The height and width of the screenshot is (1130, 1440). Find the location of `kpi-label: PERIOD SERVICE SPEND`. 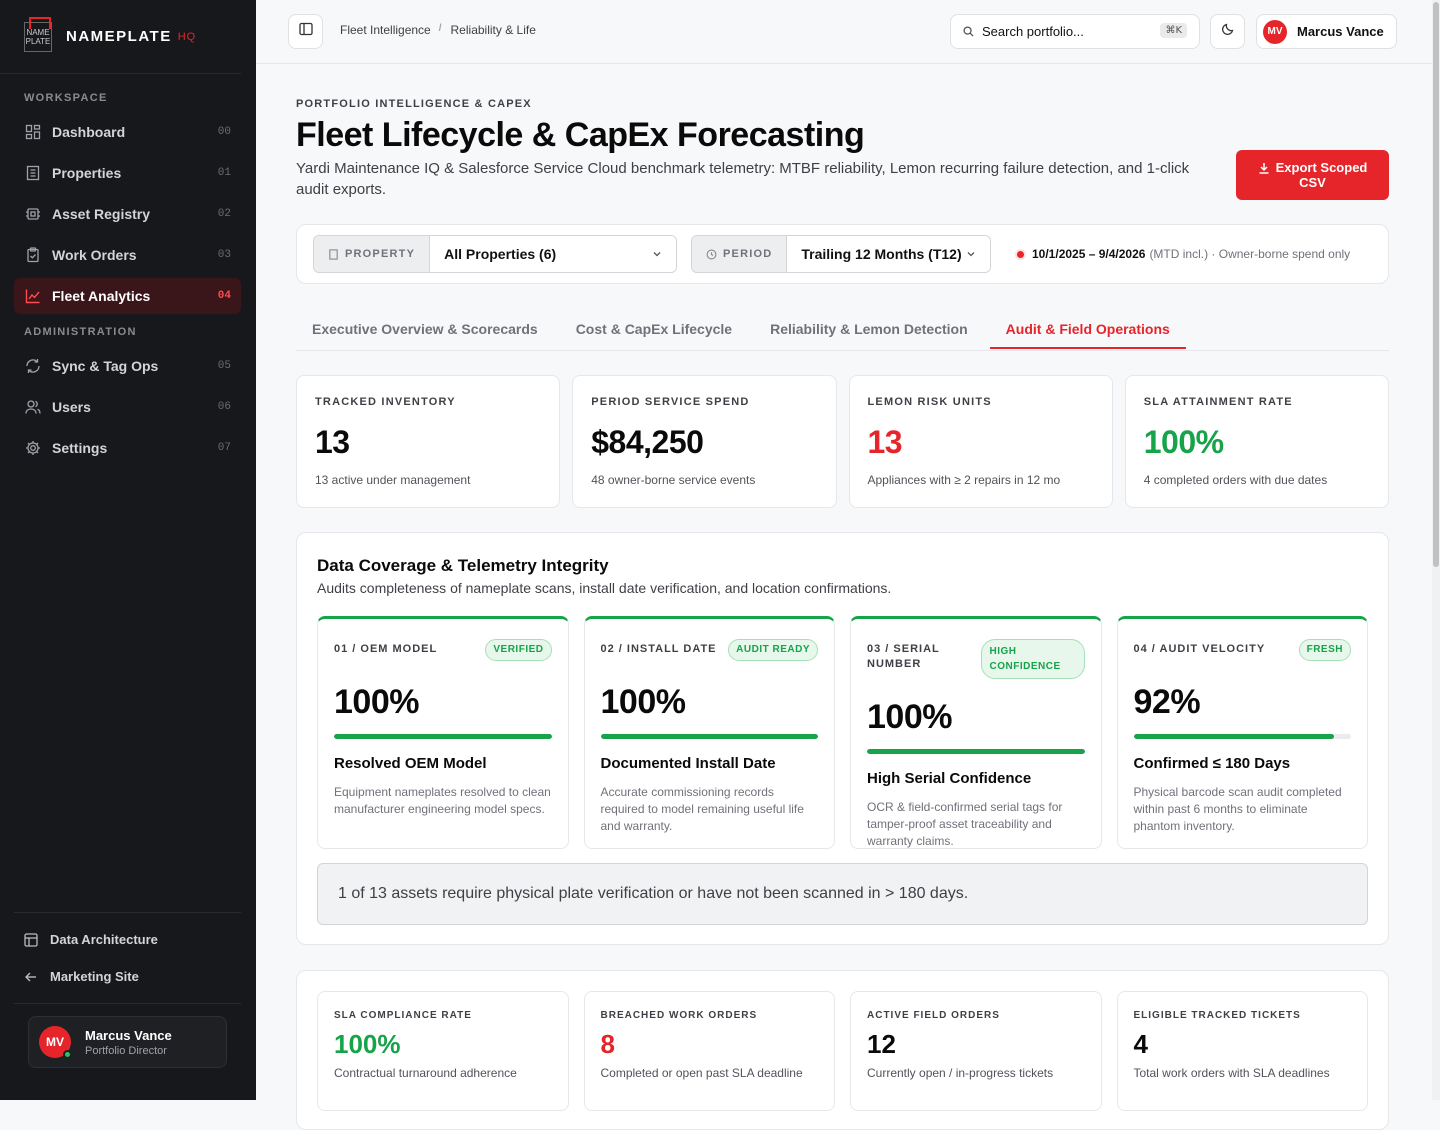

kpi-label: PERIOD SERVICE SPEND is located at coordinates (670, 402).